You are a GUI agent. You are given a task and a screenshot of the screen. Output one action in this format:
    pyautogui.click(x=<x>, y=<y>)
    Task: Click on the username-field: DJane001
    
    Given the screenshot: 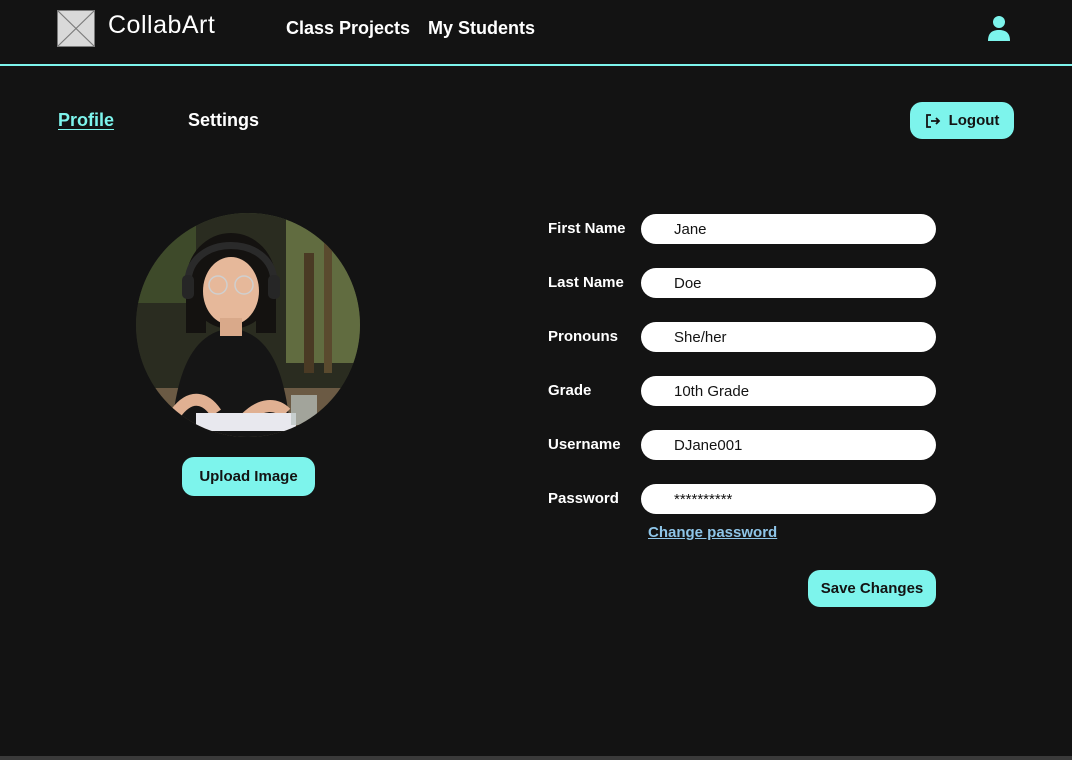 What is the action you would take?
    pyautogui.click(x=788, y=445)
    